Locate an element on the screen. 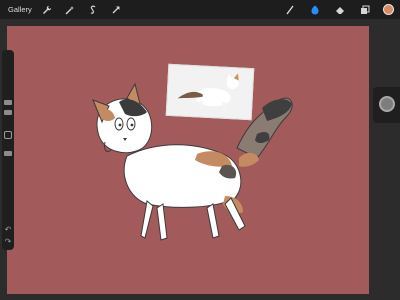  brush-size-slider-handle is located at coordinates (8, 112).